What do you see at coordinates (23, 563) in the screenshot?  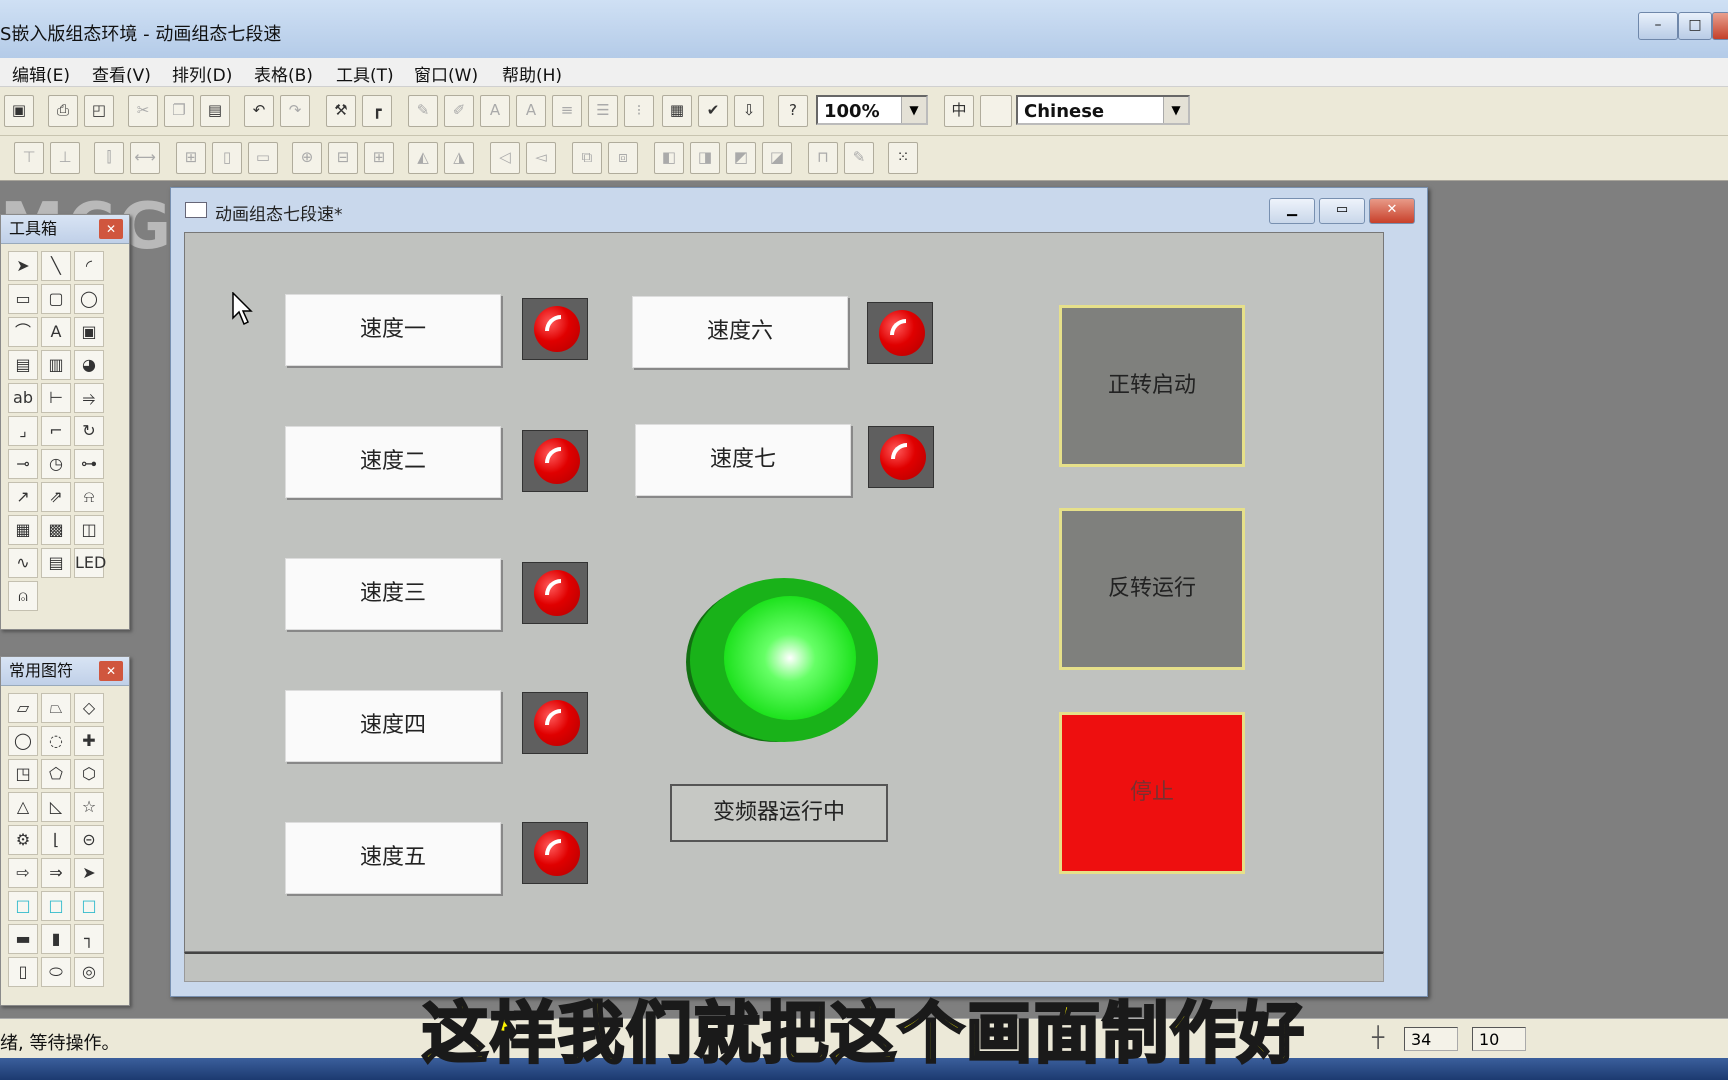 I see `curve-icon: ∿` at bounding box center [23, 563].